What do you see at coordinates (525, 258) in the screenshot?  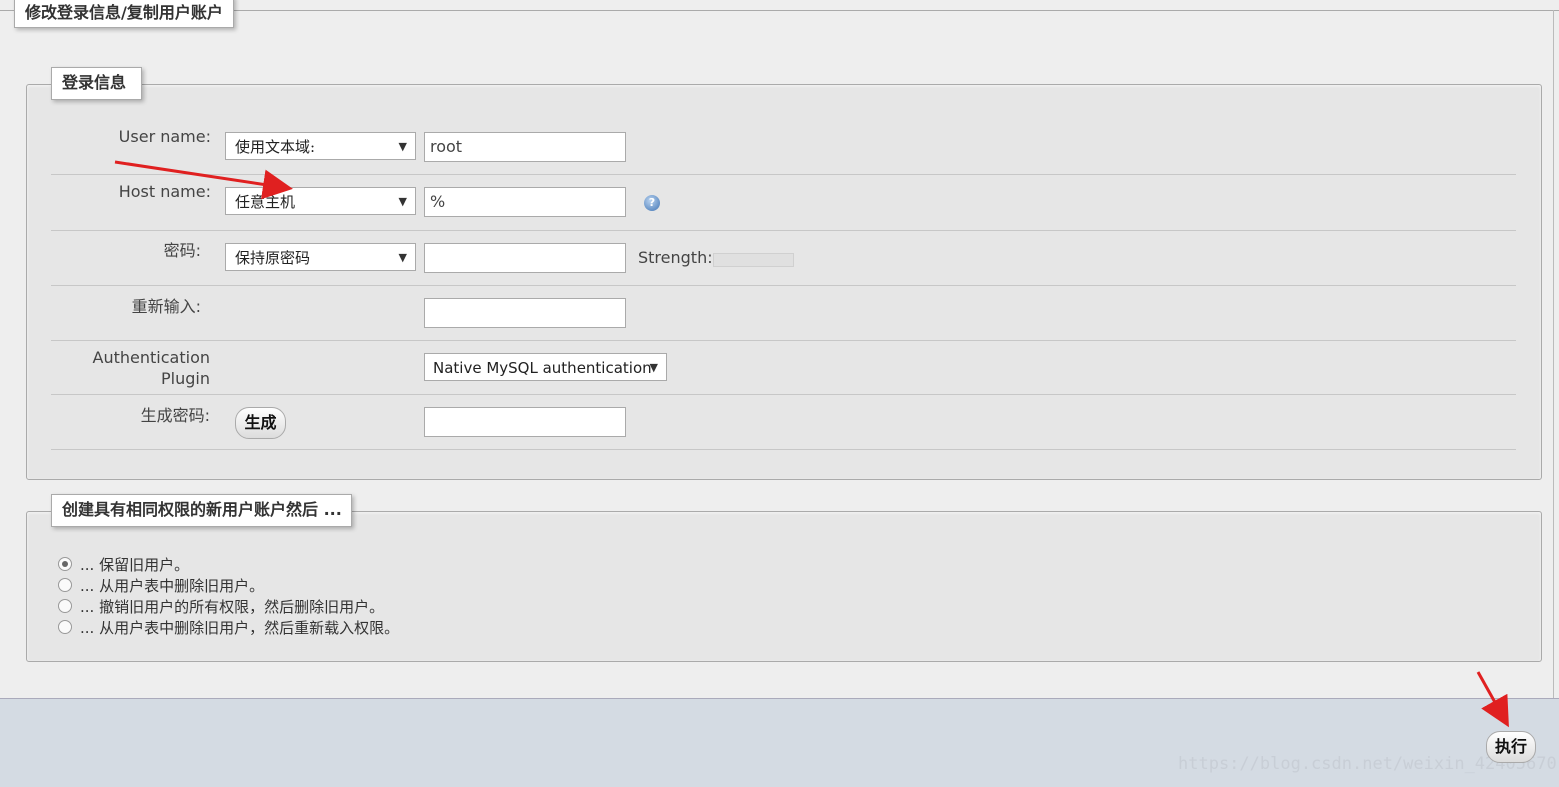 I see `password-input` at bounding box center [525, 258].